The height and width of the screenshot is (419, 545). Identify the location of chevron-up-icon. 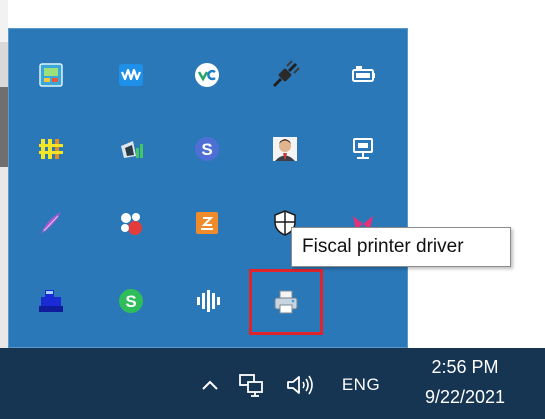
(210, 385).